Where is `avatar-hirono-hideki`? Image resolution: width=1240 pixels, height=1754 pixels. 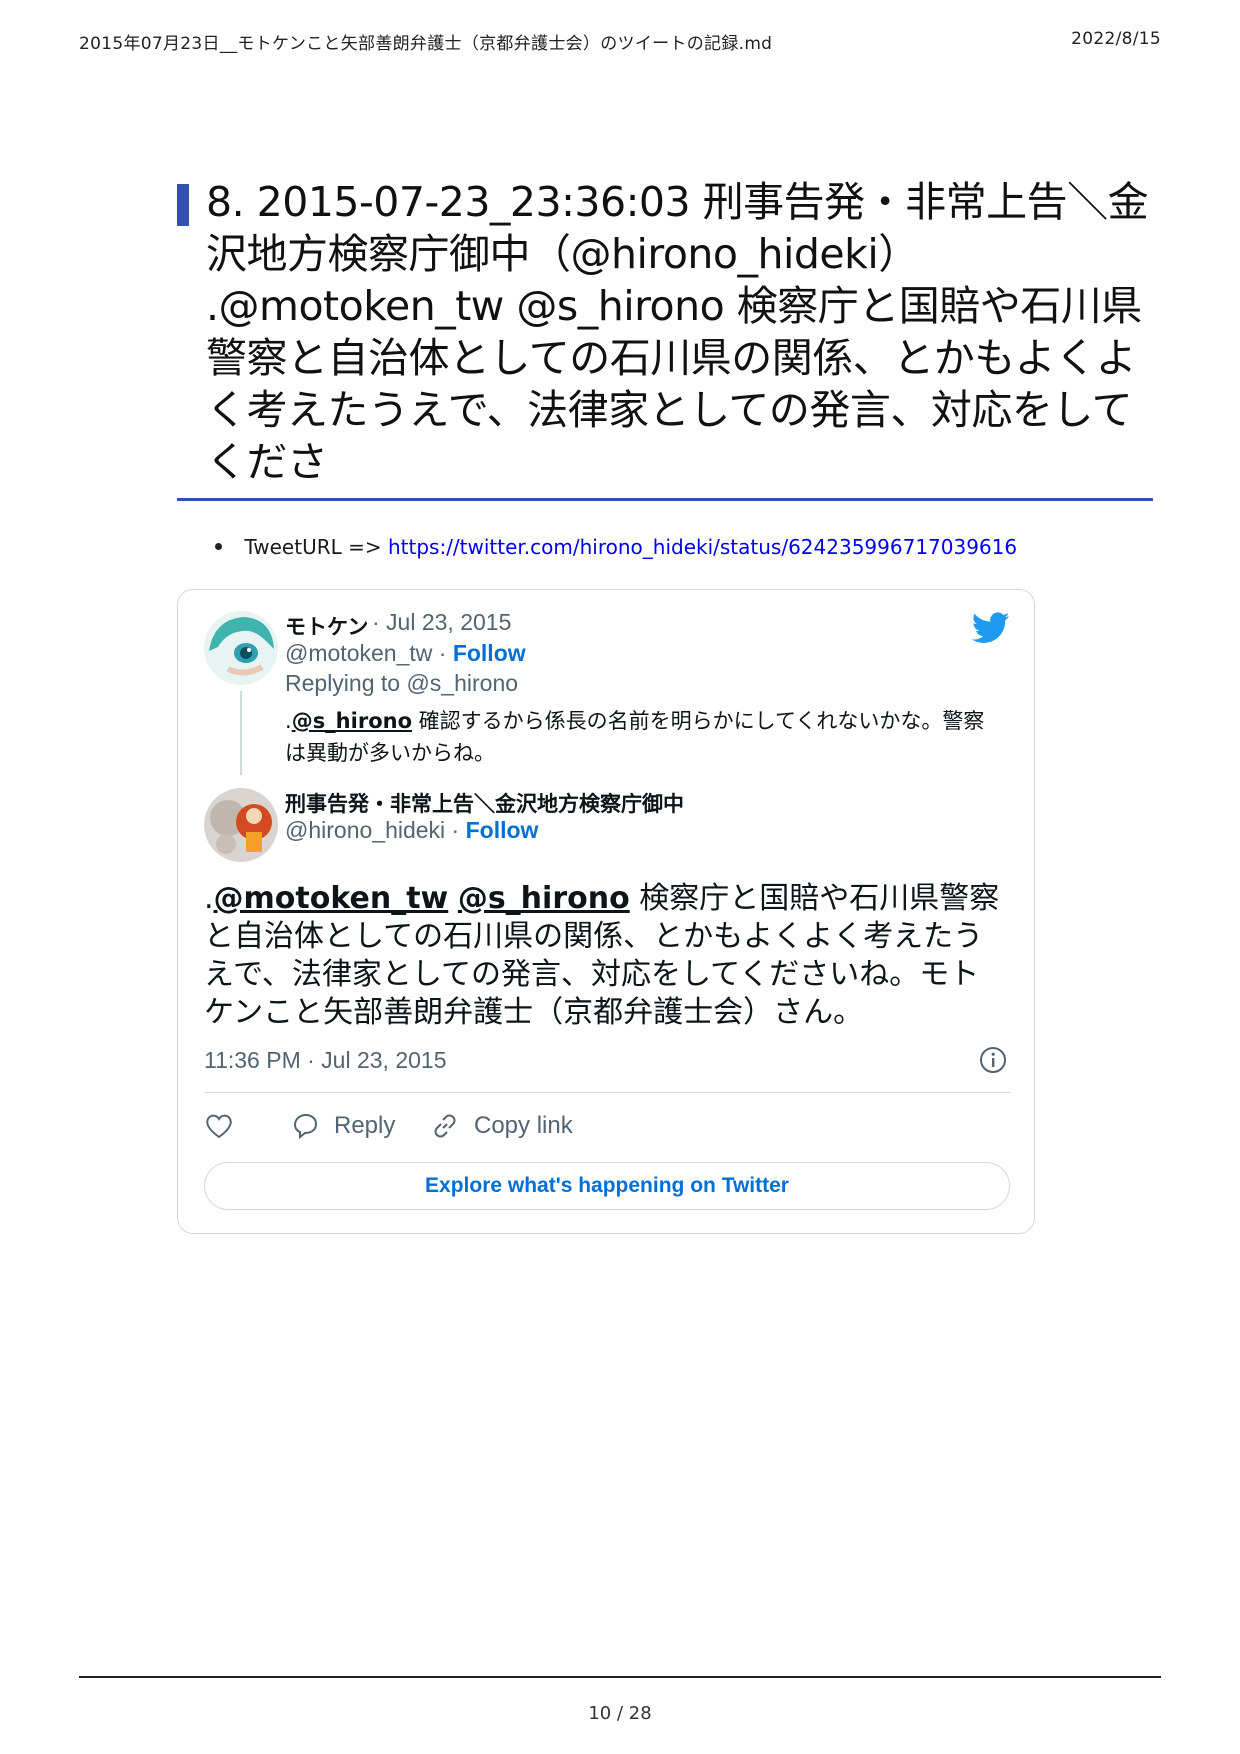 avatar-hirono-hideki is located at coordinates (241, 825).